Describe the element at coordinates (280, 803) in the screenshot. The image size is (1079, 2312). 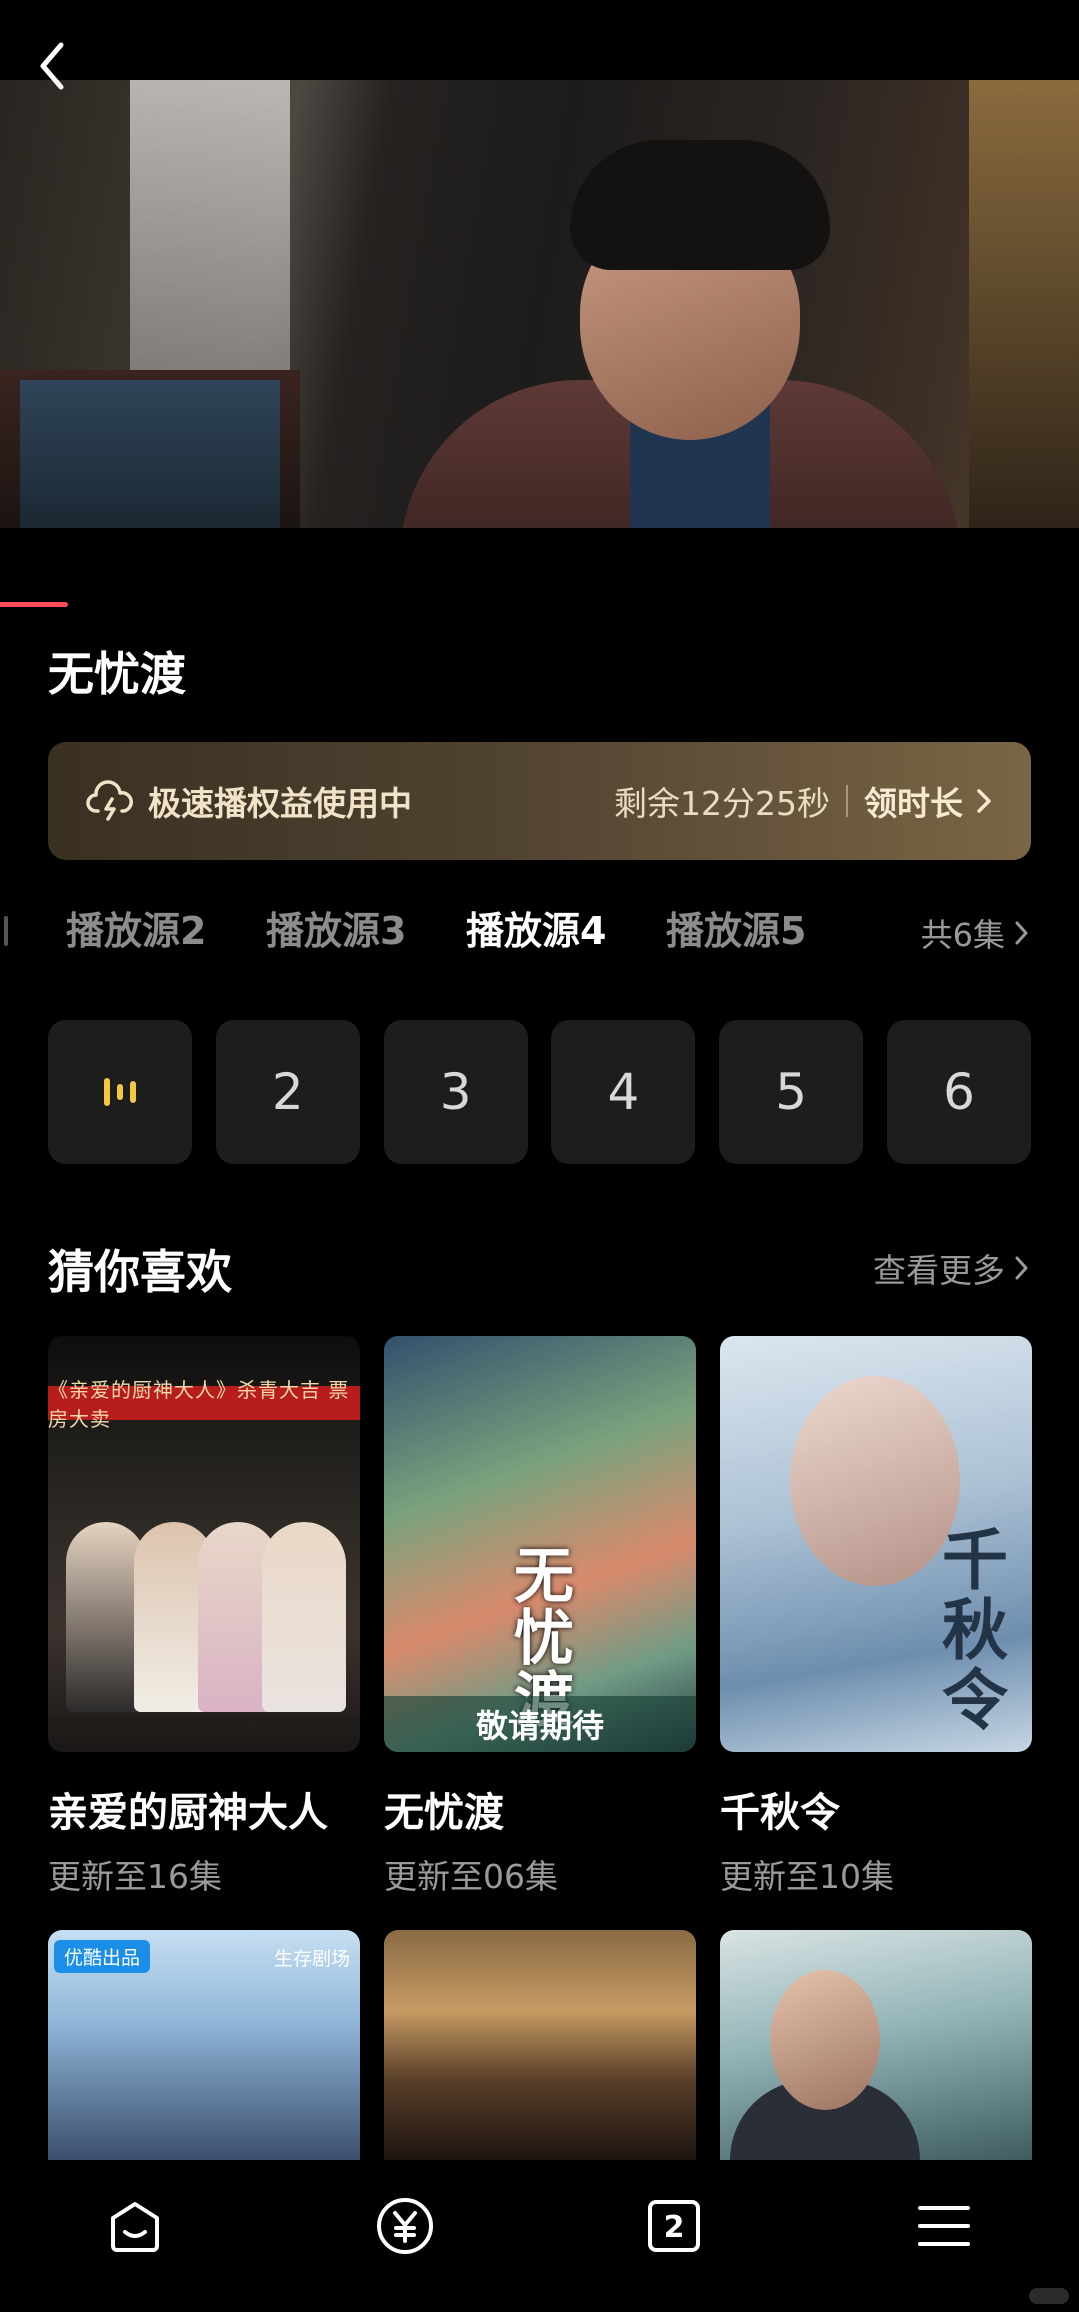
I see `speed-play-status: 极速播权益使用中` at that location.